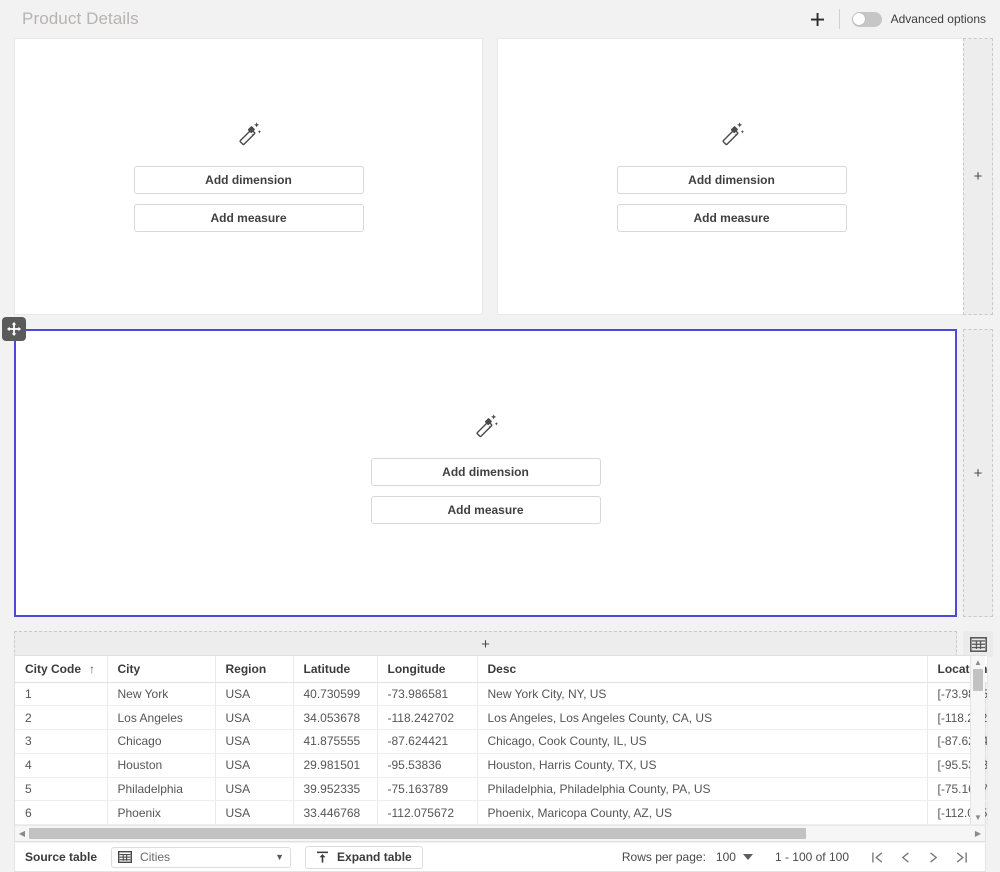 The height and width of the screenshot is (872, 1000). Describe the element at coordinates (161, 718) in the screenshot. I see `cell-city: Los Angeles` at that location.